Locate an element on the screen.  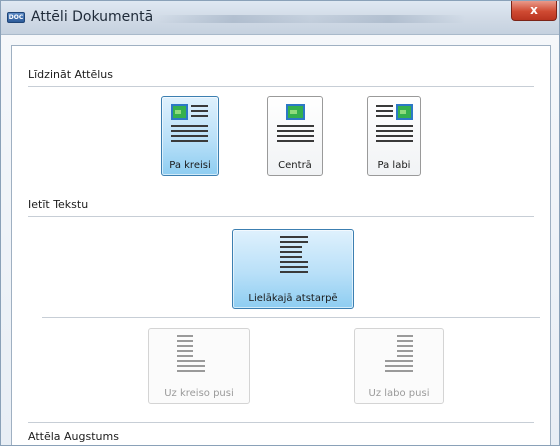
align-section-title: Līdzināt Attēlus is located at coordinates (71, 74).